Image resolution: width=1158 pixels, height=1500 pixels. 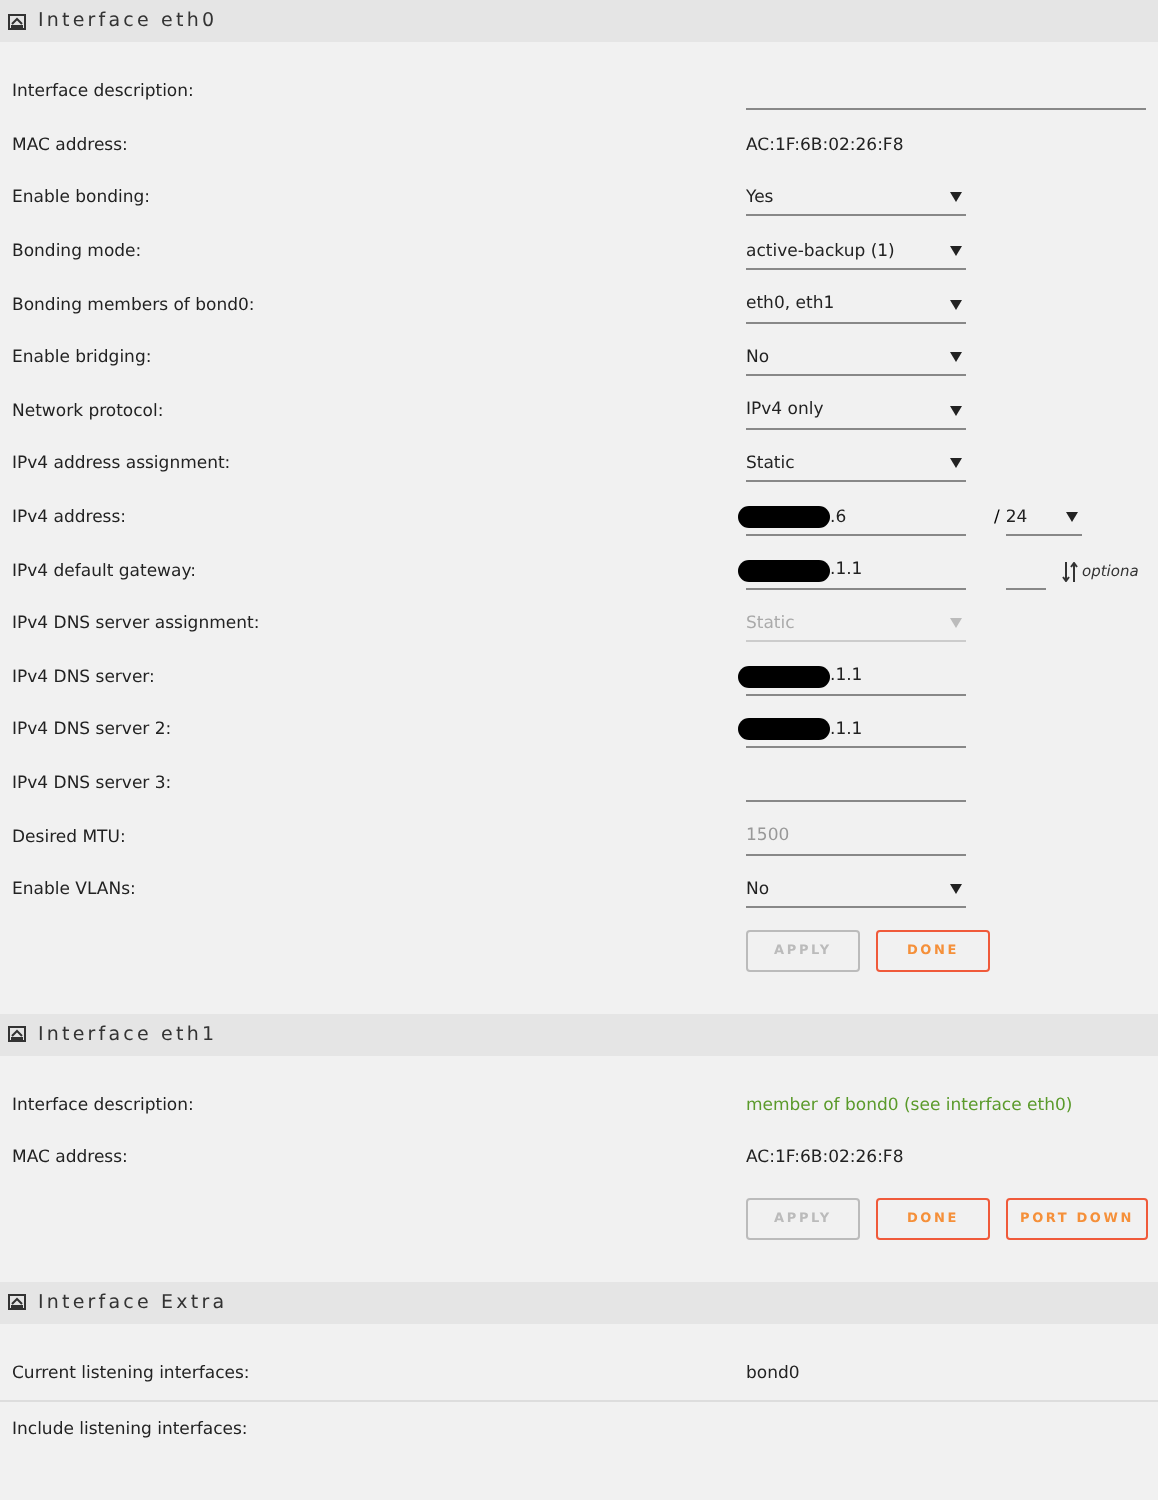 I want to click on field-label: Current listening interfaces:, so click(x=131, y=1373).